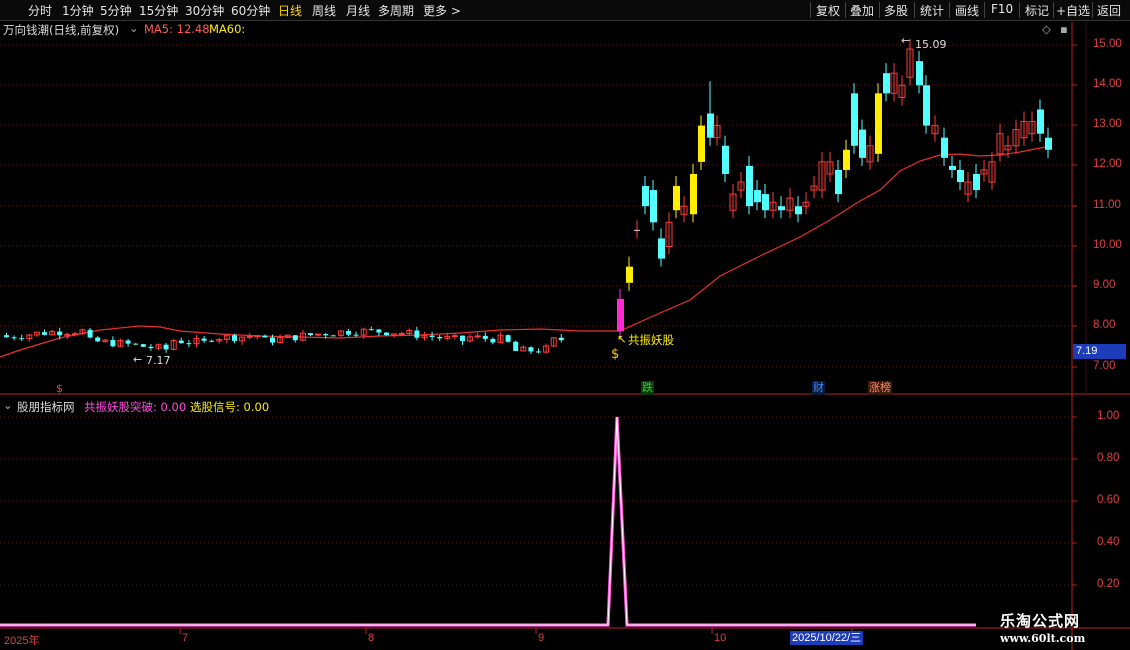 The width and height of the screenshot is (1130, 650). Describe the element at coordinates (1108, 584) in the screenshot. I see `indicator-tick-label: 0.20` at that location.